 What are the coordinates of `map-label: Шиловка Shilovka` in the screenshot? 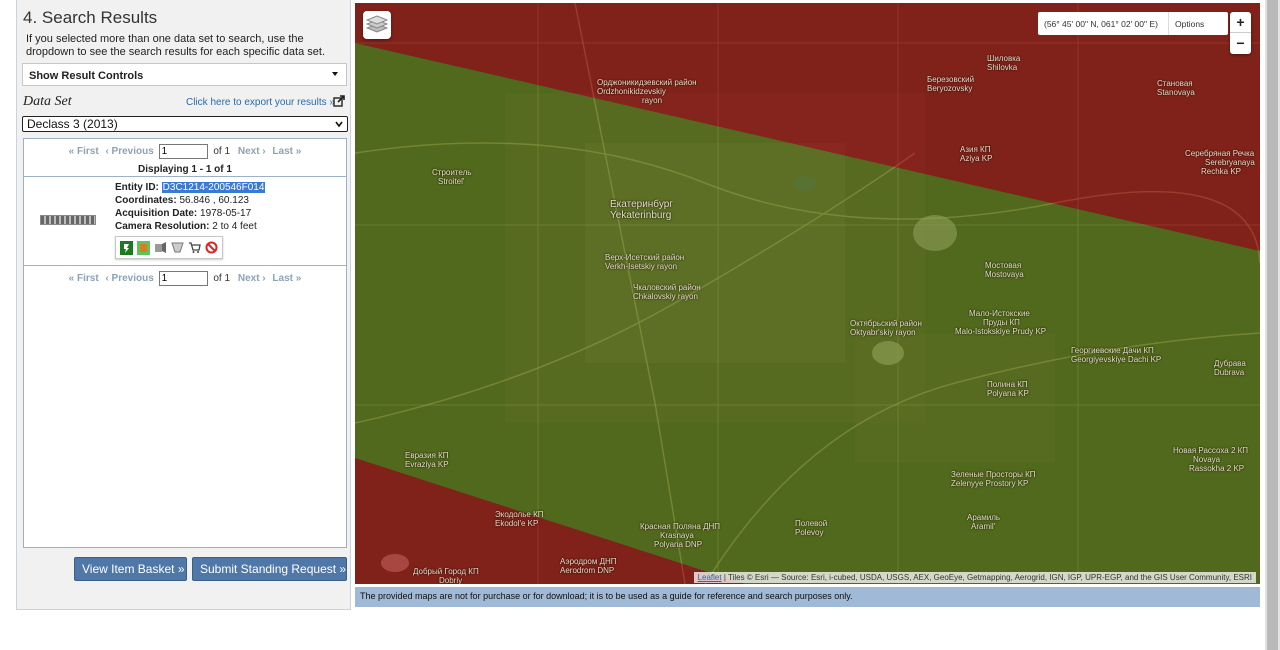 It's located at (1004, 63).